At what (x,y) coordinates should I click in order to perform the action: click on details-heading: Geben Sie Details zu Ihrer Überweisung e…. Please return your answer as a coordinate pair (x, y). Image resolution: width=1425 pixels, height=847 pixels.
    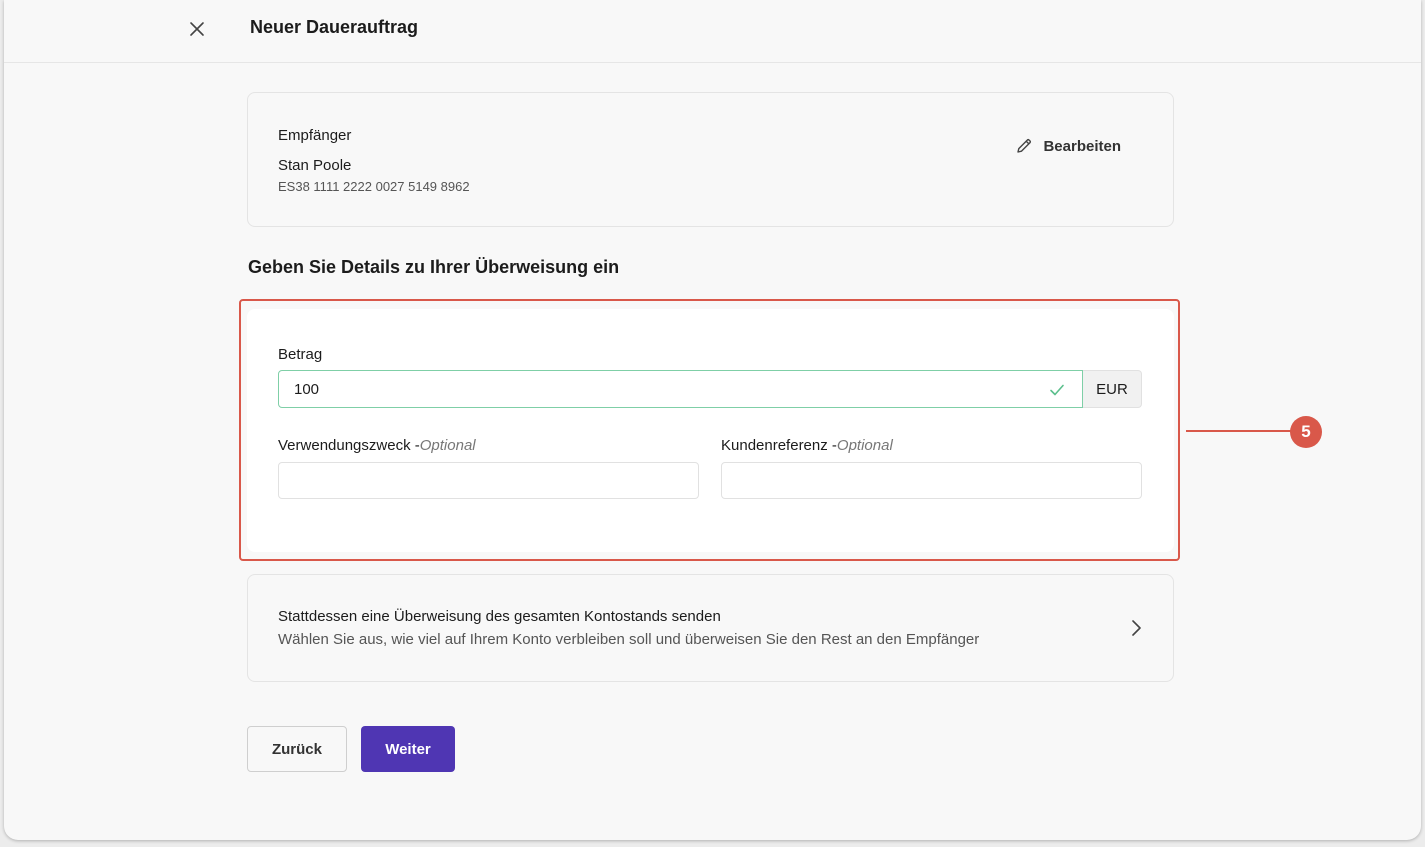
    Looking at the image, I should click on (434, 267).